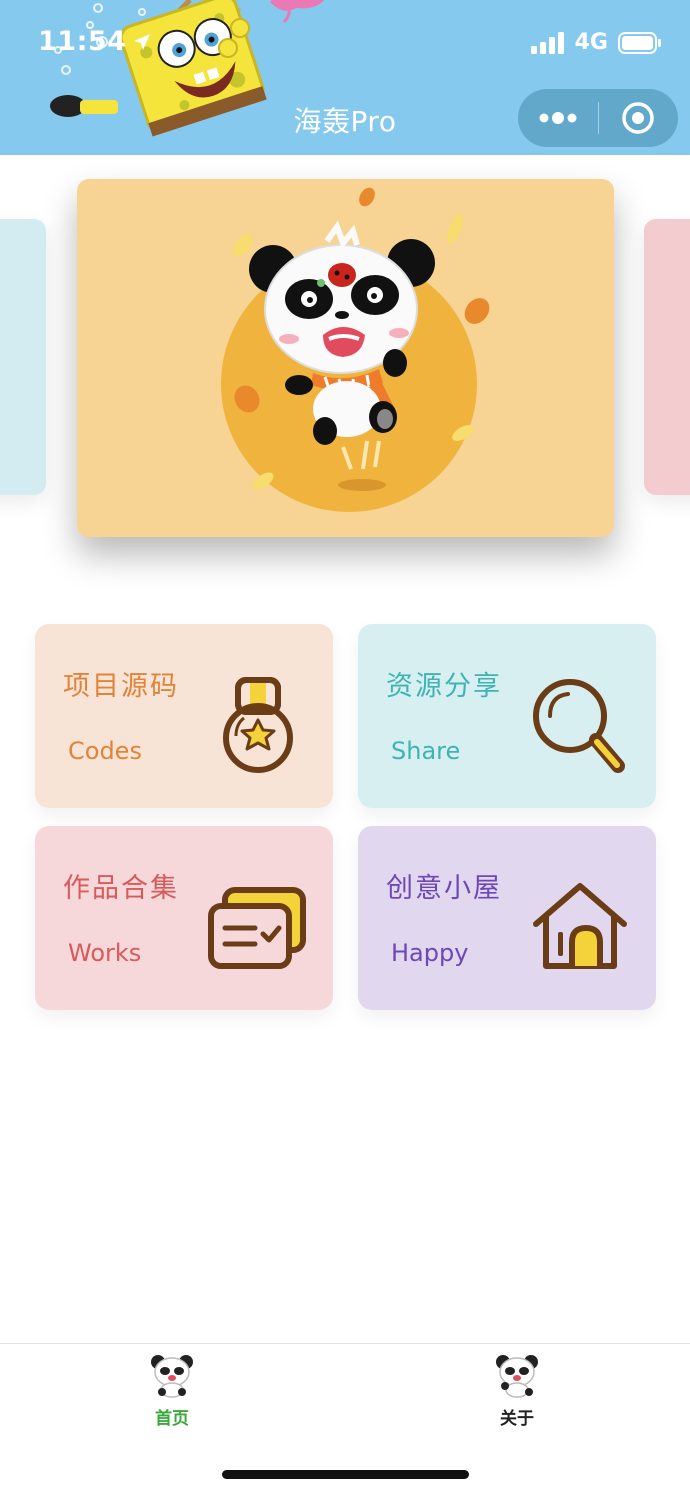 The image size is (690, 1494). I want to click on home-indicator, so click(345, 1474).